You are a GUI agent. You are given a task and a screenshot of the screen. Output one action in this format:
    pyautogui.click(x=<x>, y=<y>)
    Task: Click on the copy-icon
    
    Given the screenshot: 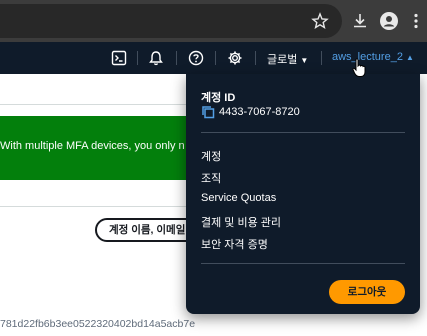 What is the action you would take?
    pyautogui.click(x=208, y=112)
    